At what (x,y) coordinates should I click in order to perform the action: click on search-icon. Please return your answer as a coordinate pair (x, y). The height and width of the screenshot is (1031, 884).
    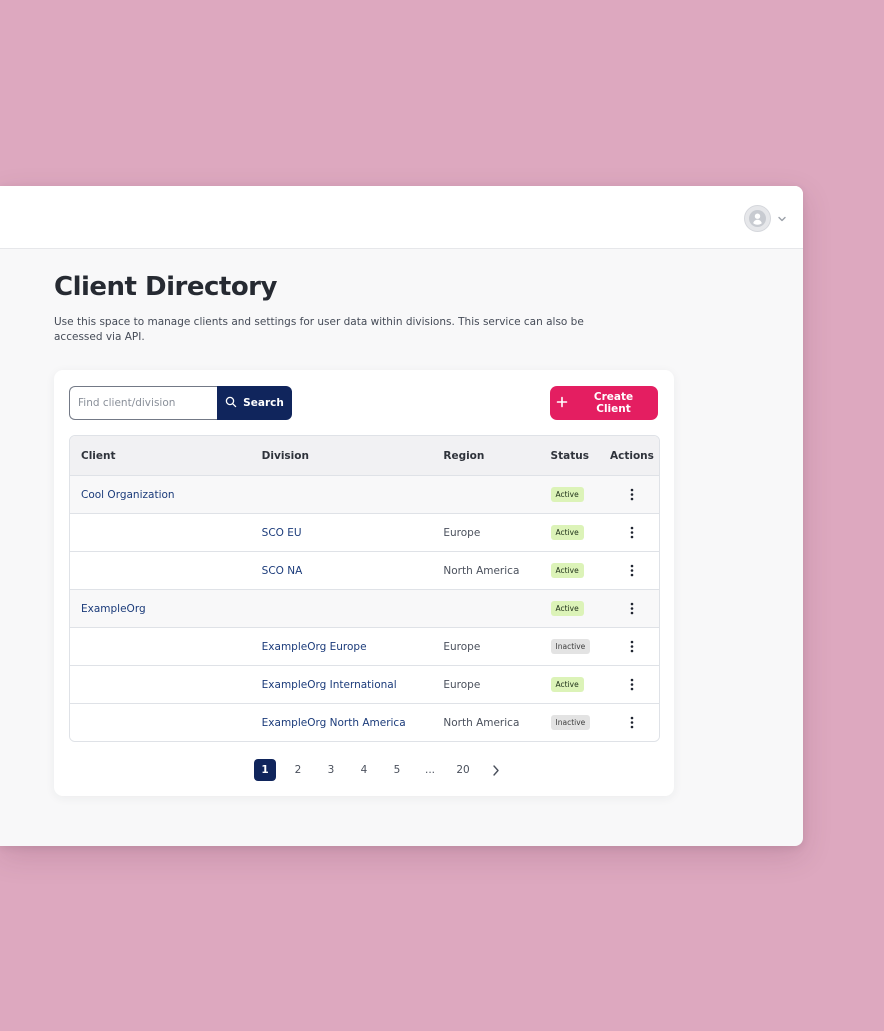
    Looking at the image, I should click on (231, 403).